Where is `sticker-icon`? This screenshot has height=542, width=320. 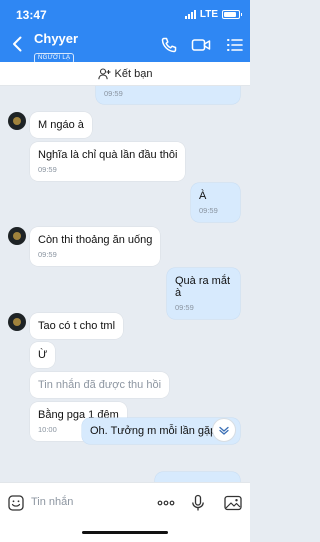
sticker-icon is located at coordinates (16, 503).